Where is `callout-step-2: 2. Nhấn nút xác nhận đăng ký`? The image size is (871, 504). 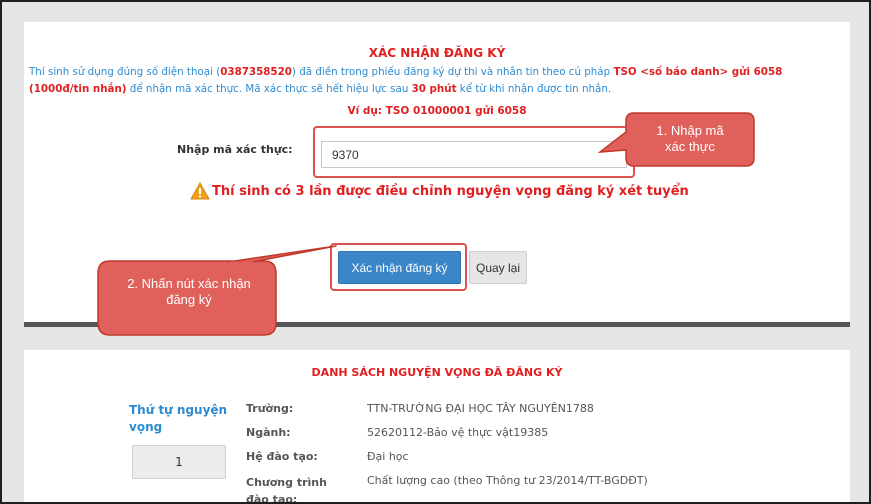 callout-step-2: 2. Nhấn nút xác nhận đăng ký is located at coordinates (189, 291).